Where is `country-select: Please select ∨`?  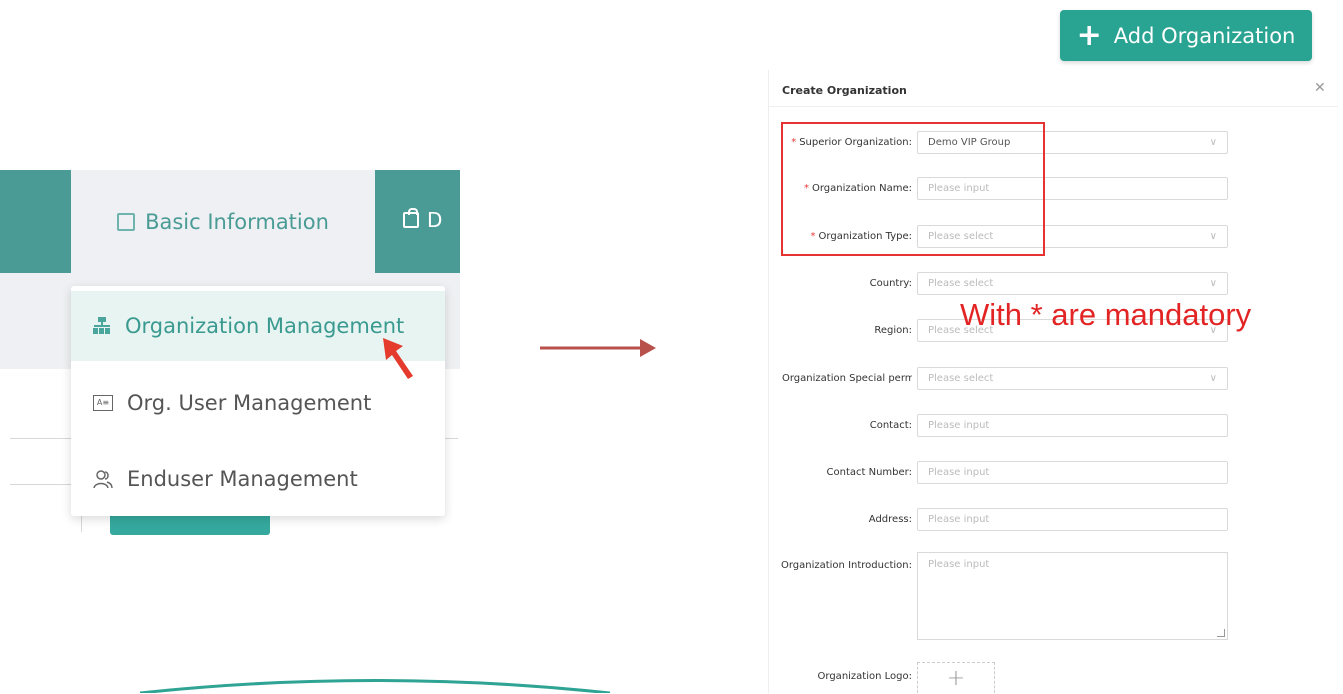 country-select: Please select ∨ is located at coordinates (1072, 283).